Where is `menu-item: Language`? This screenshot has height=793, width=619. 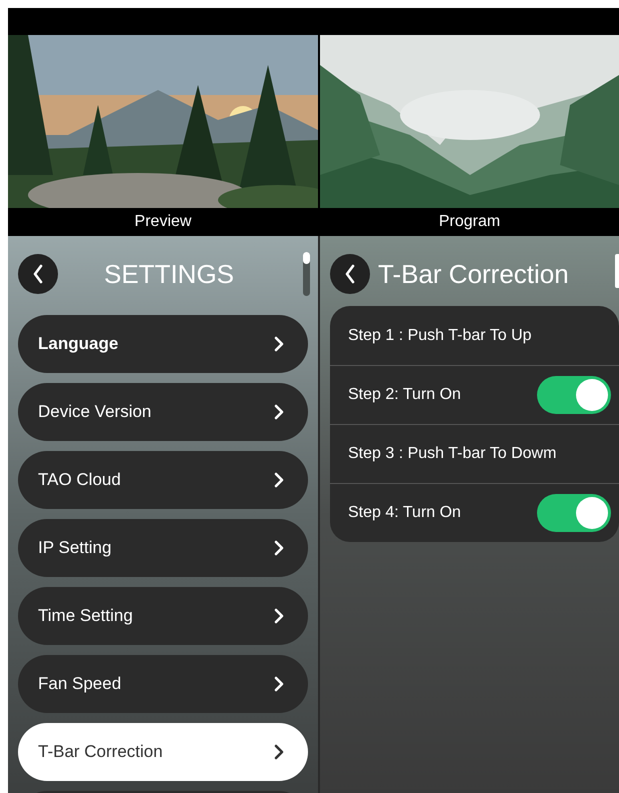
menu-item: Language is located at coordinates (163, 344).